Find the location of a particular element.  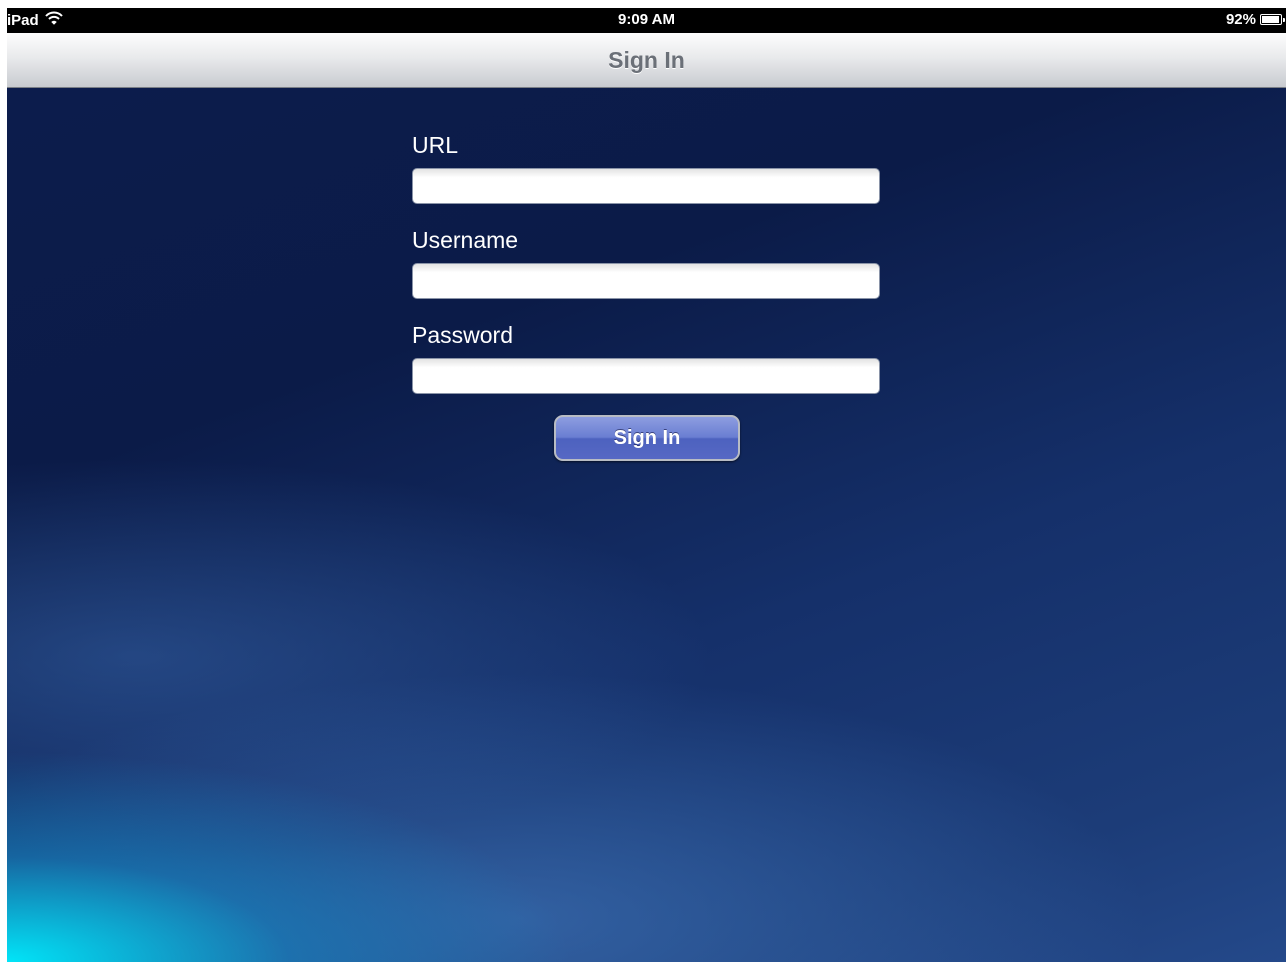

sign-in-form: URL Username Password Sign In is located at coordinates (647, 295).